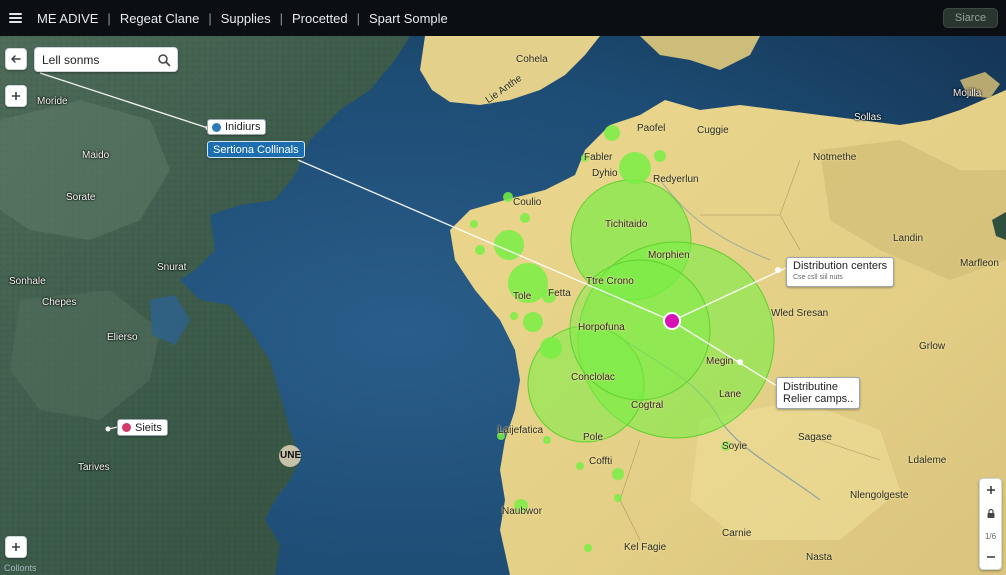 This screenshot has width=1006, height=575. Describe the element at coordinates (990, 536) in the screenshot. I see `zoom-level: 1/6` at that location.